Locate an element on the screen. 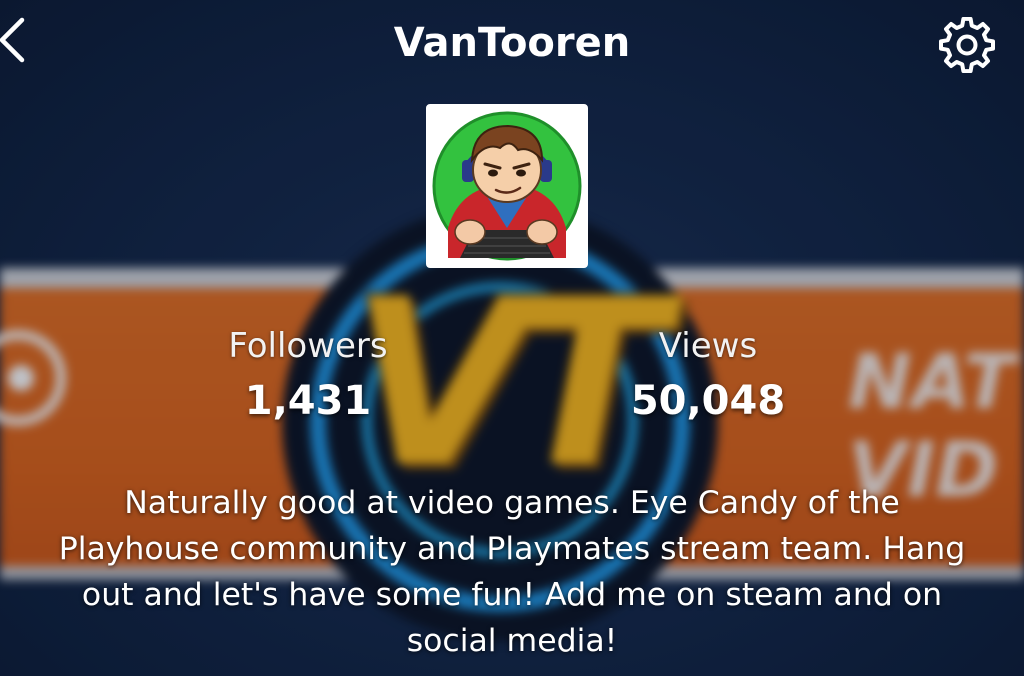 This screenshot has width=1024, height=676. back-button is located at coordinates (20, 42).